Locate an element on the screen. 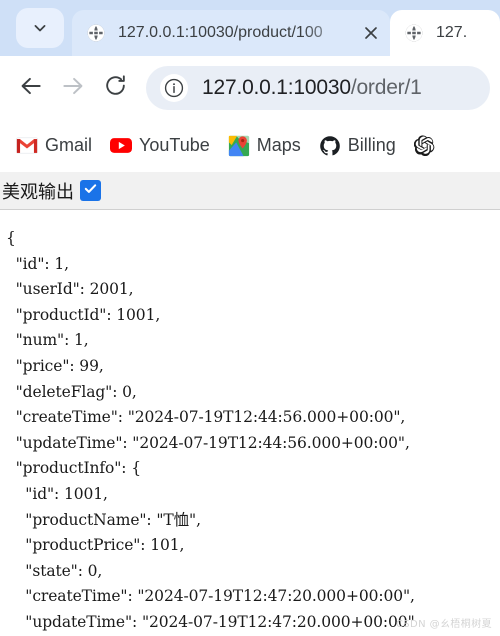 The height and width of the screenshot is (636, 500). arrow-right-icon is located at coordinates (73, 88).